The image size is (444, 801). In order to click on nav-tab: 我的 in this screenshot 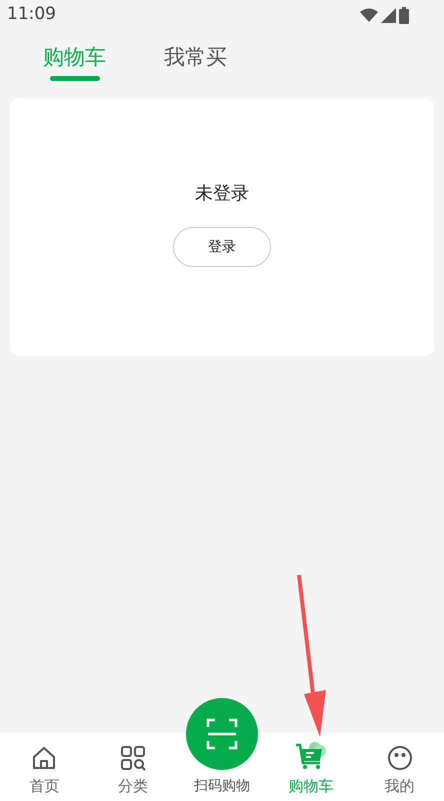, I will do `click(399, 770)`.